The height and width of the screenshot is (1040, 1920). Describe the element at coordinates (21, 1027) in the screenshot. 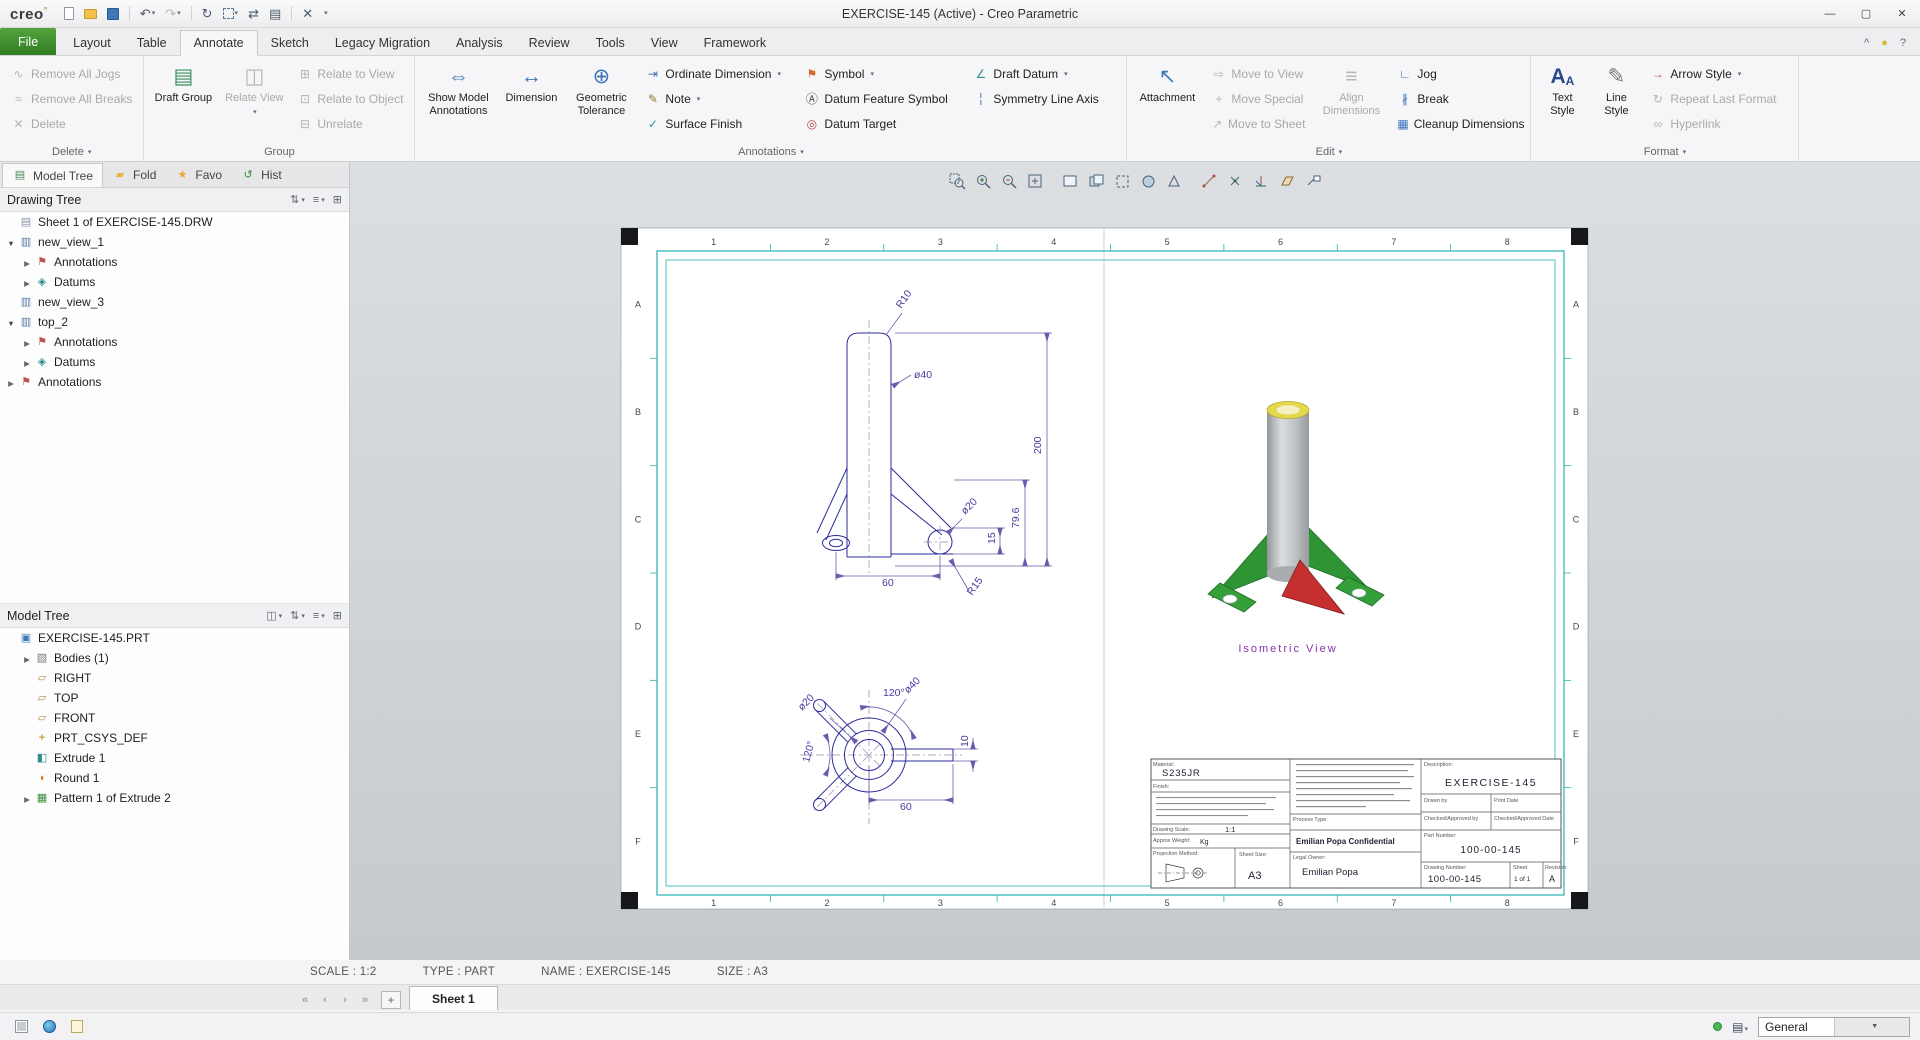

I see `selection-filter-icon` at that location.